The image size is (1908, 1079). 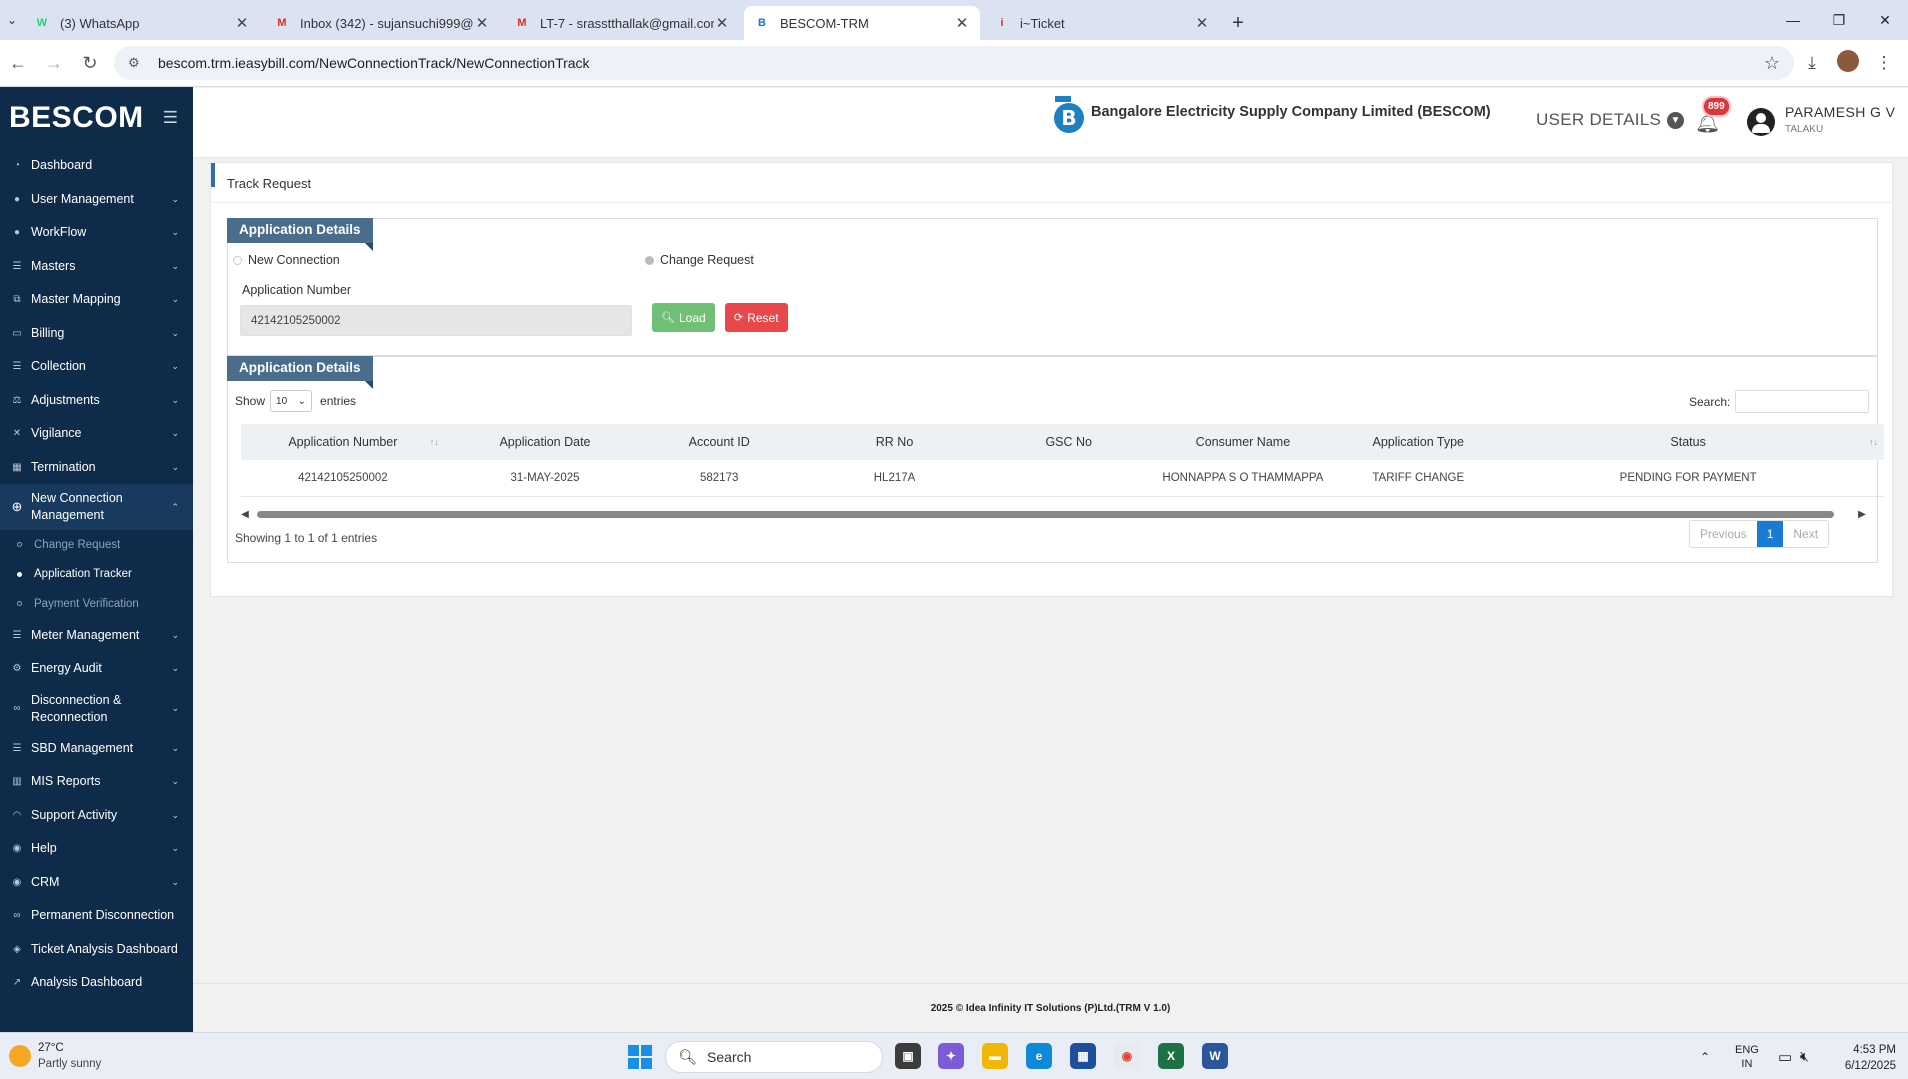 I want to click on radio-button-change, so click(x=649, y=260).